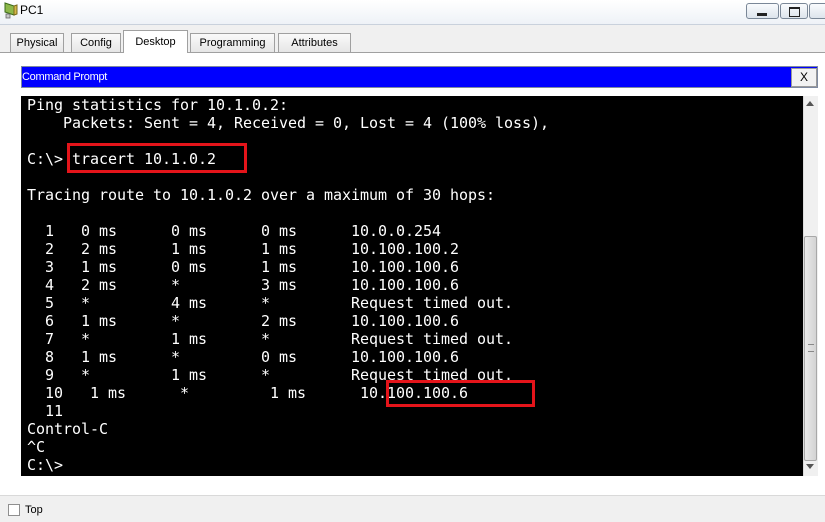 The width and height of the screenshot is (825, 522). Describe the element at coordinates (314, 42) in the screenshot. I see `tab-attributes: Attributes` at that location.